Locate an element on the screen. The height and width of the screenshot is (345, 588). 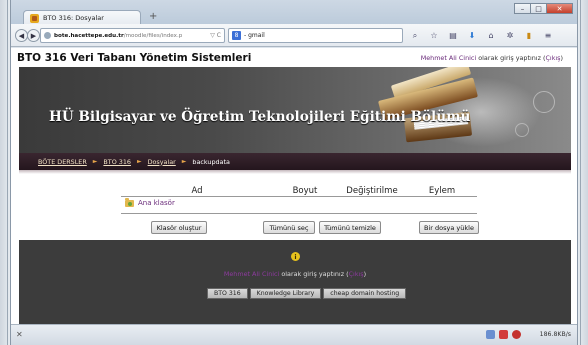
login-text: olarak giriş yaptınız ( is located at coordinates (511, 58).